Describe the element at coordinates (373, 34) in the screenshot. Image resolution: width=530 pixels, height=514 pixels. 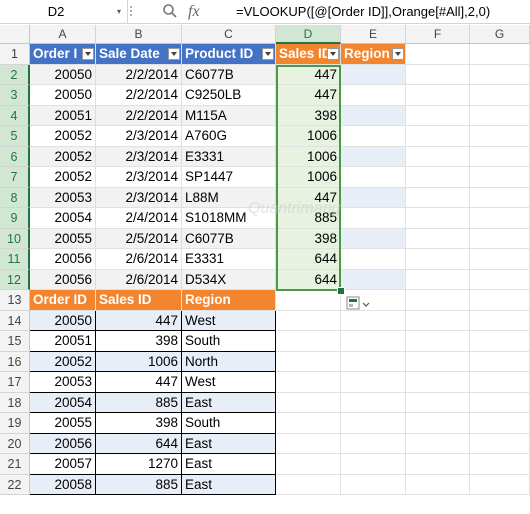
I see `column-header-e: E` at that location.